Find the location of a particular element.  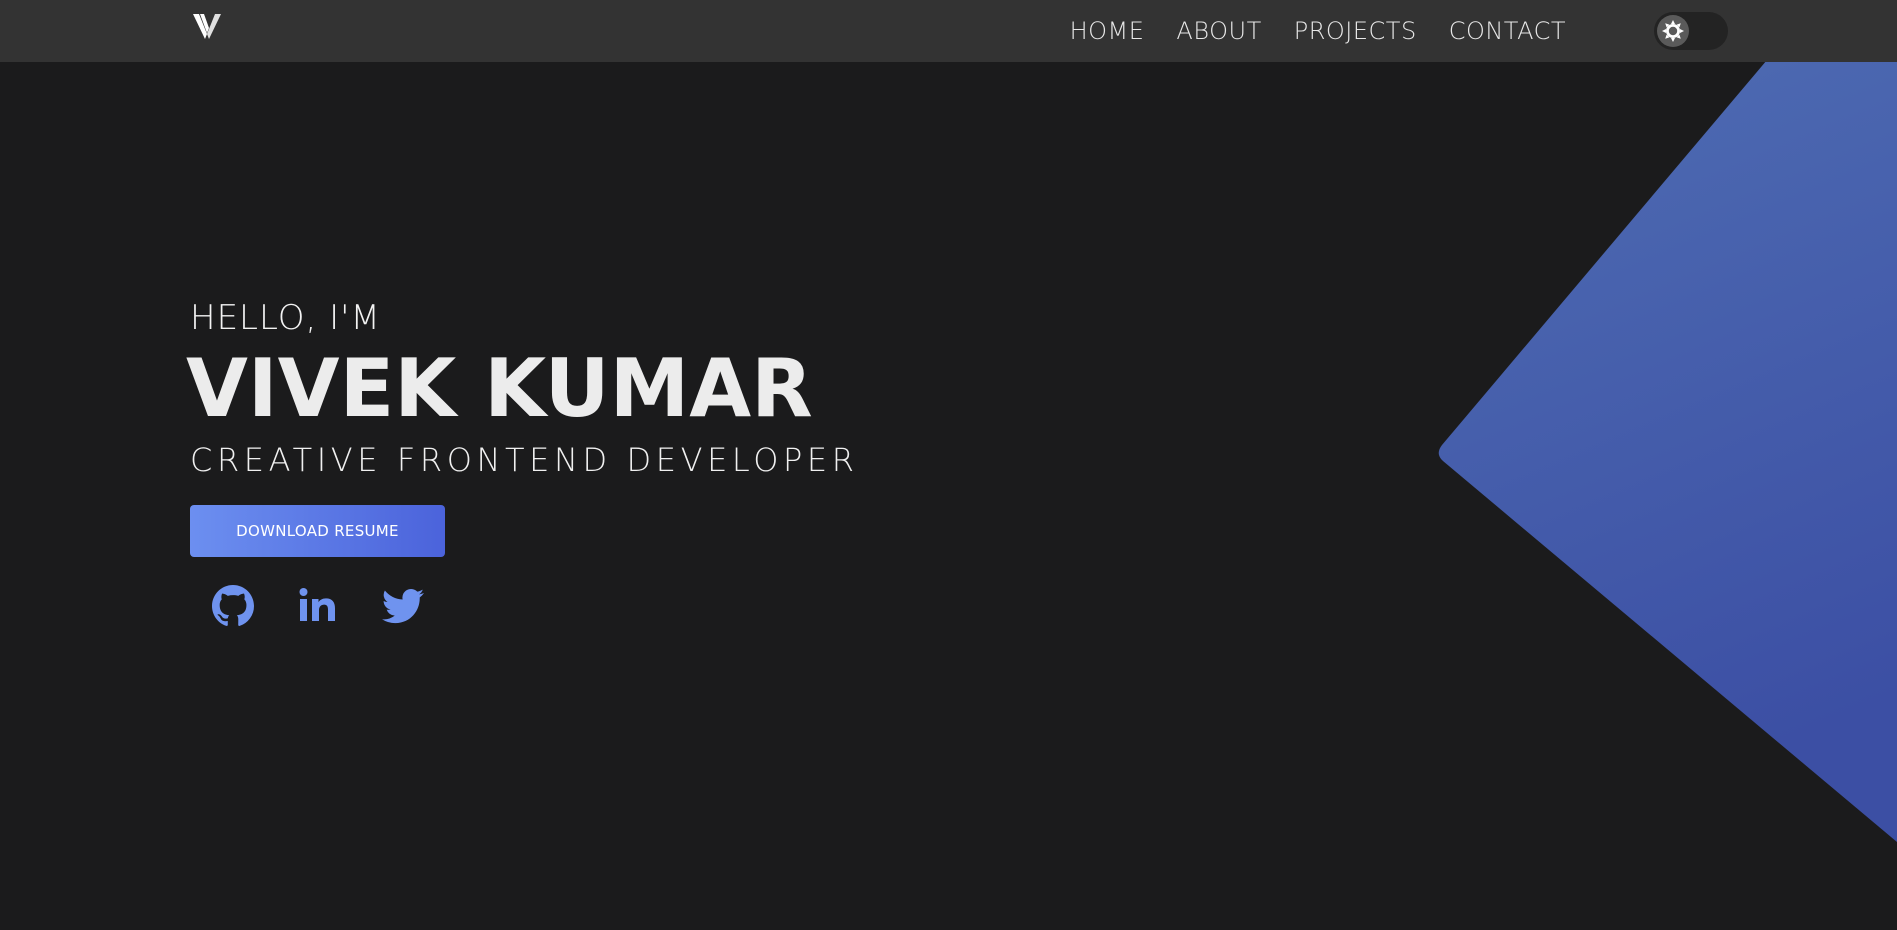

theme-toggle is located at coordinates (1691, 31).